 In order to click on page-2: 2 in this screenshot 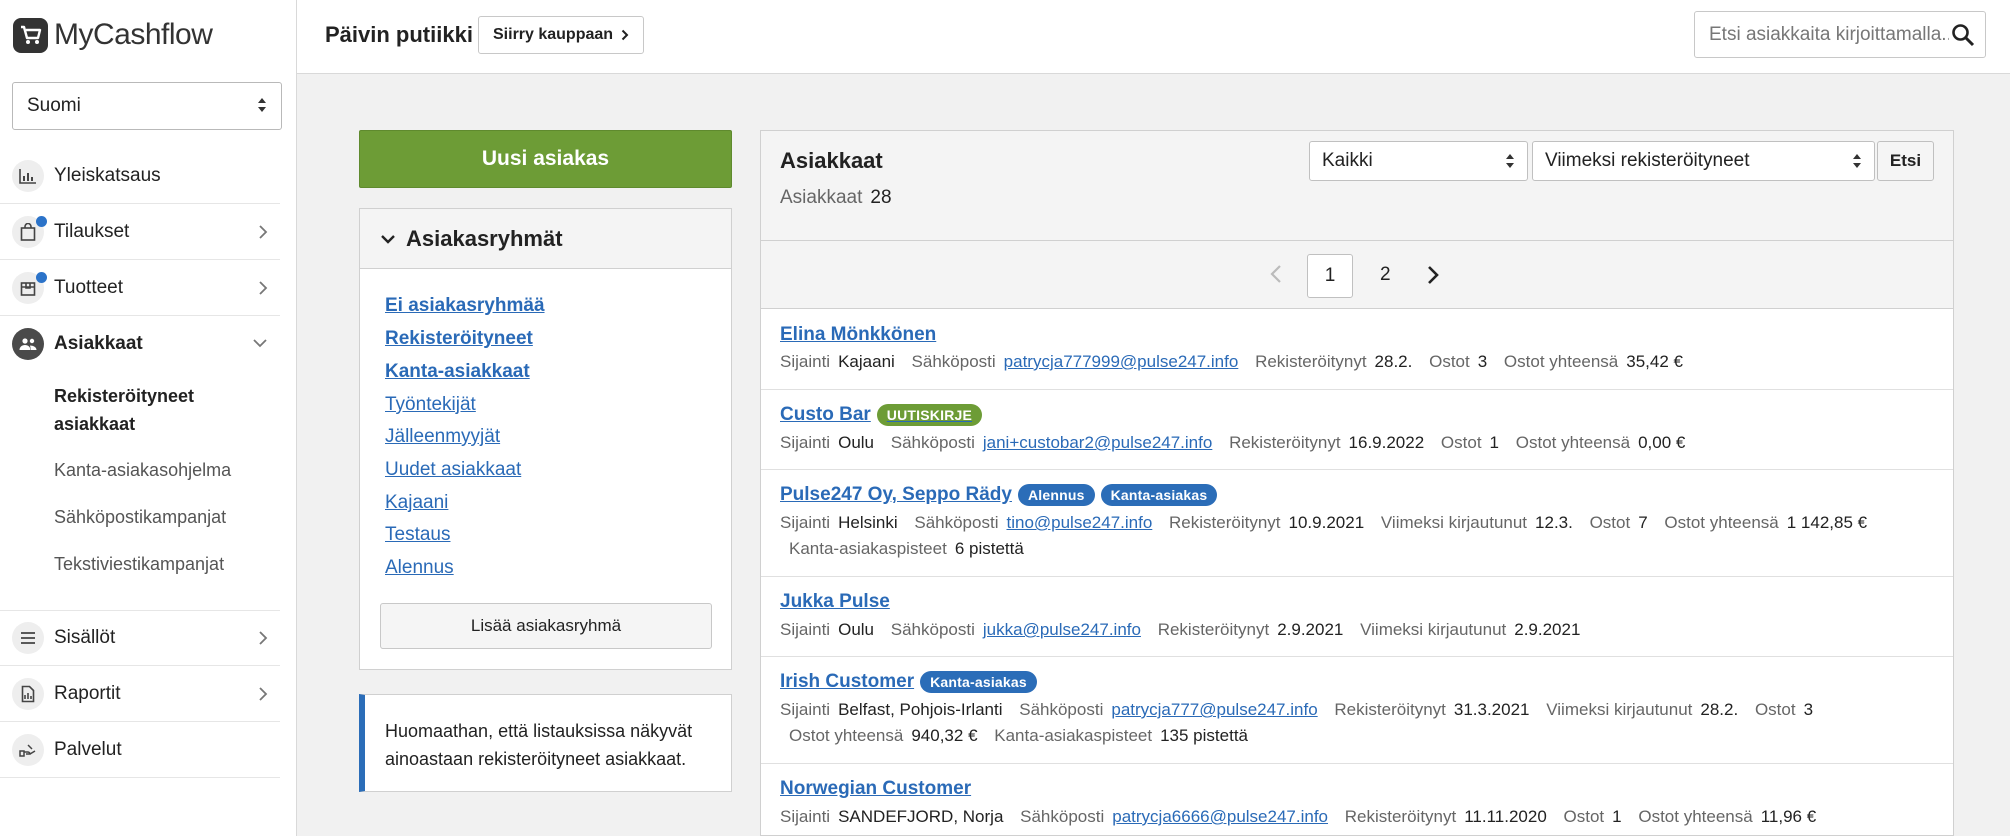, I will do `click(1385, 275)`.